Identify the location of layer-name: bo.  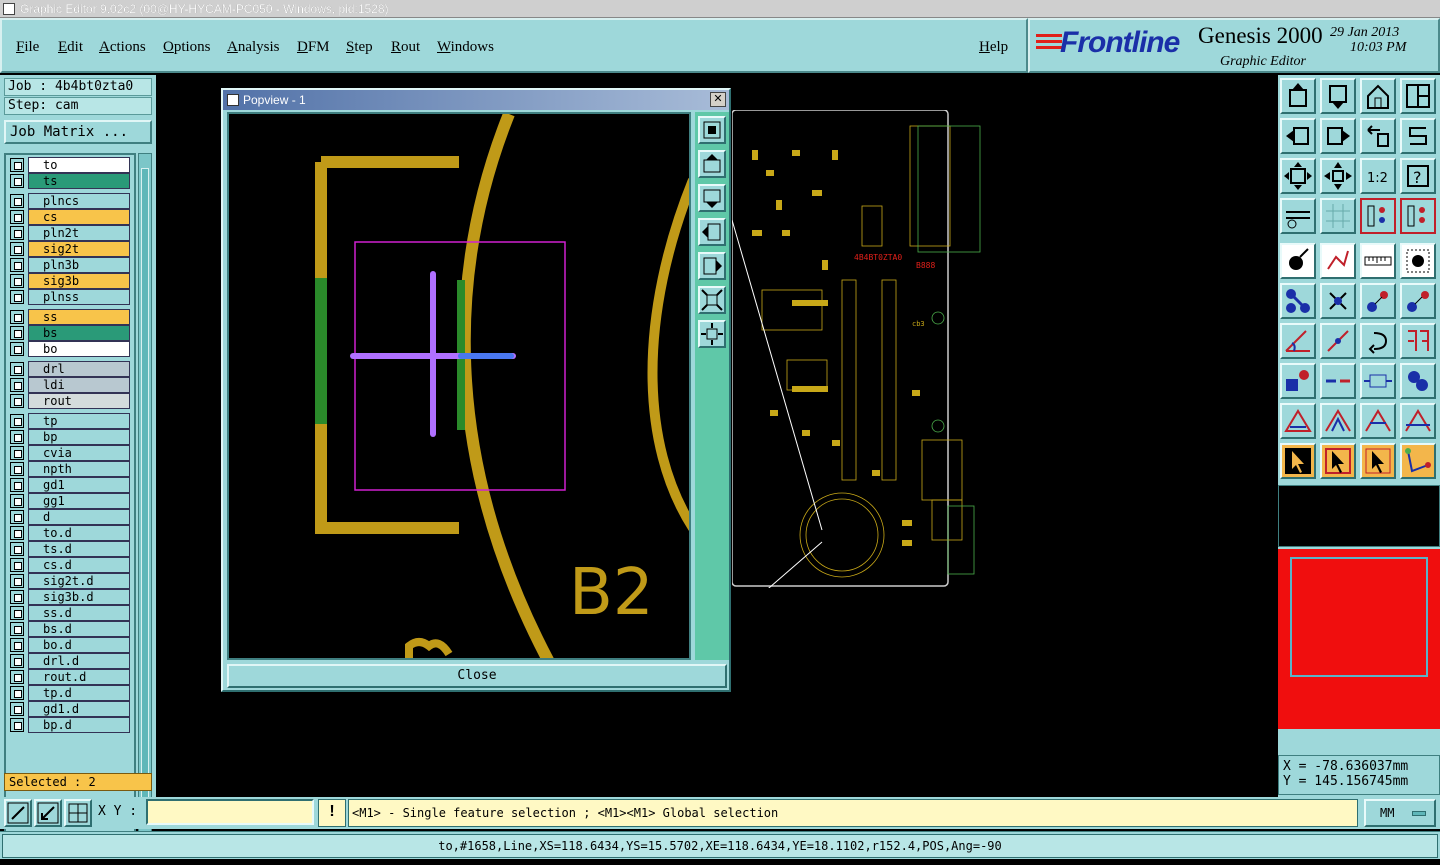
(79, 349).